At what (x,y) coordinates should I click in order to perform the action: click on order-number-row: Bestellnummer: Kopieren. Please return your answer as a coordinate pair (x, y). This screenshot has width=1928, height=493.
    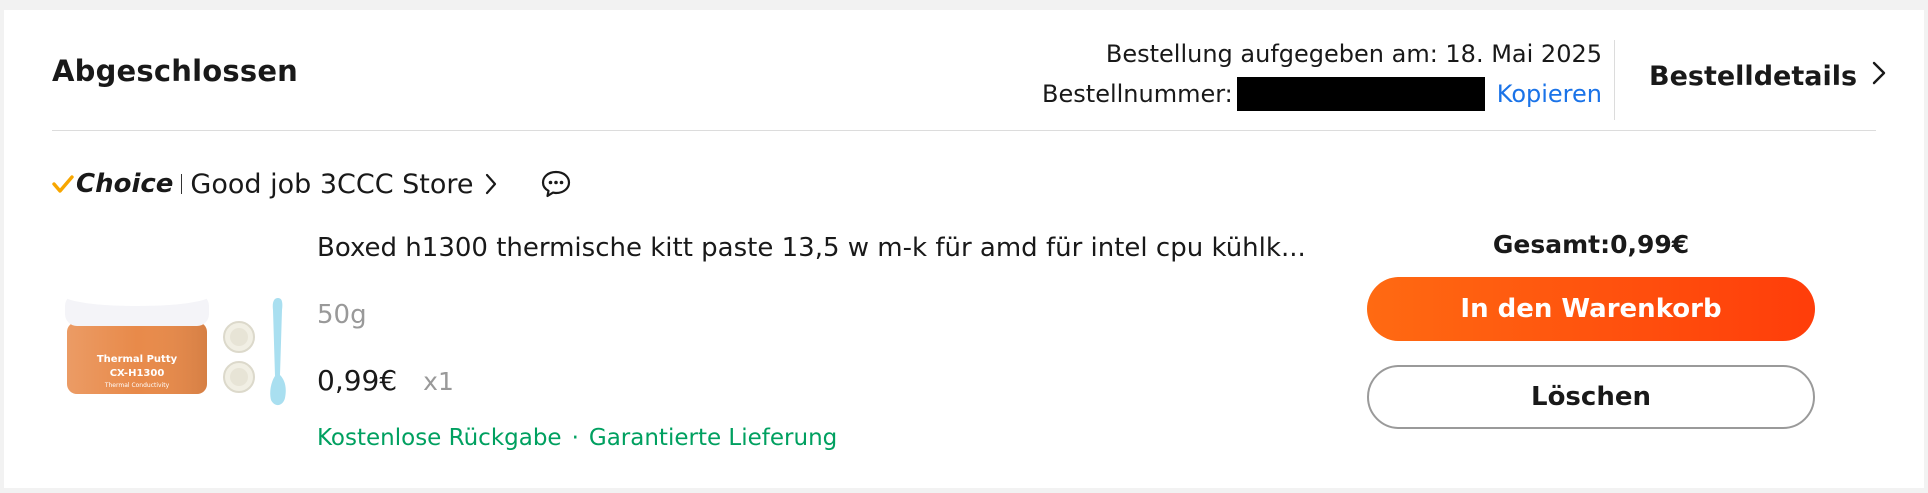
    Looking at the image, I should click on (1322, 94).